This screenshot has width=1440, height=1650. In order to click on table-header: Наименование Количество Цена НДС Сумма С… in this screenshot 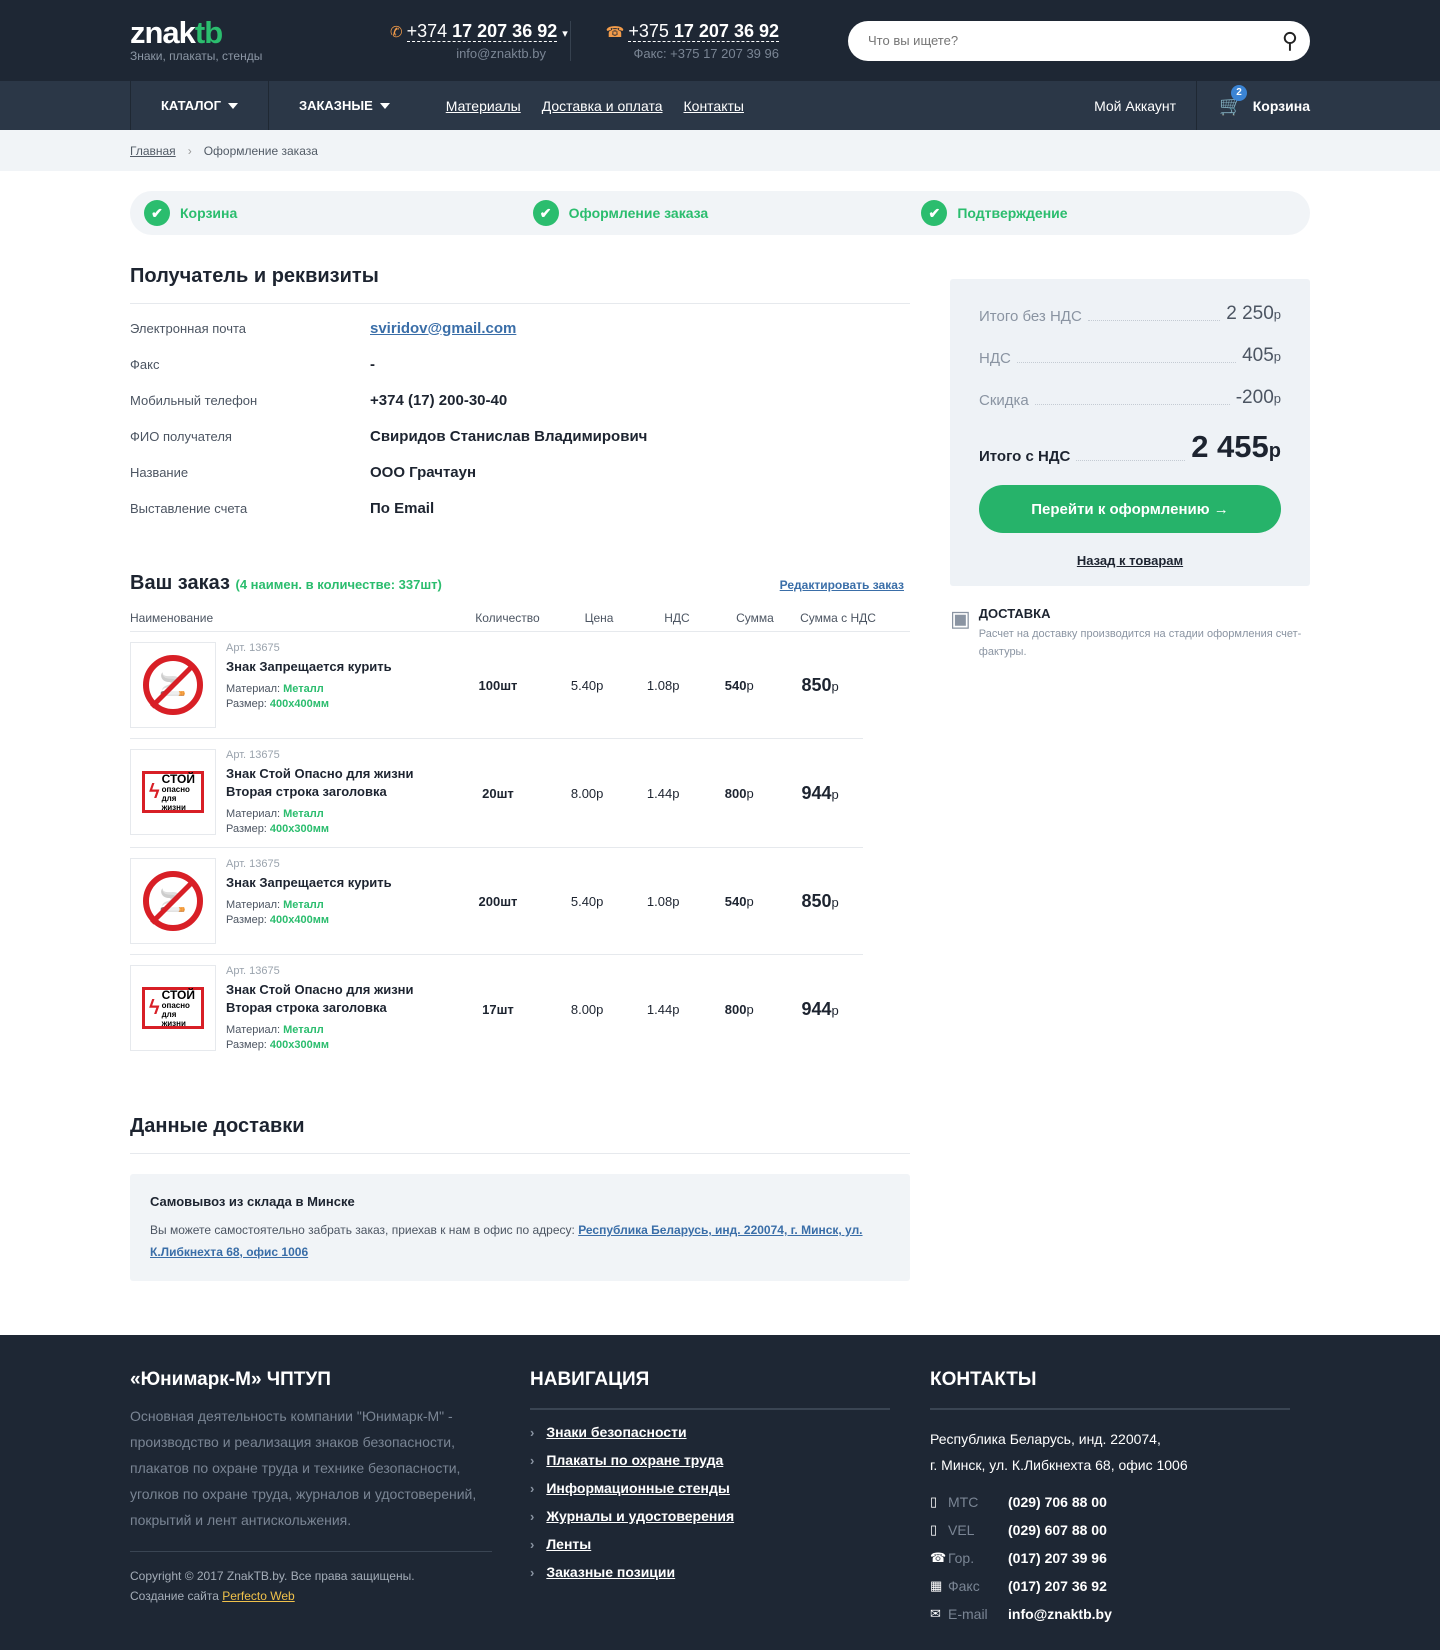, I will do `click(520, 613)`.